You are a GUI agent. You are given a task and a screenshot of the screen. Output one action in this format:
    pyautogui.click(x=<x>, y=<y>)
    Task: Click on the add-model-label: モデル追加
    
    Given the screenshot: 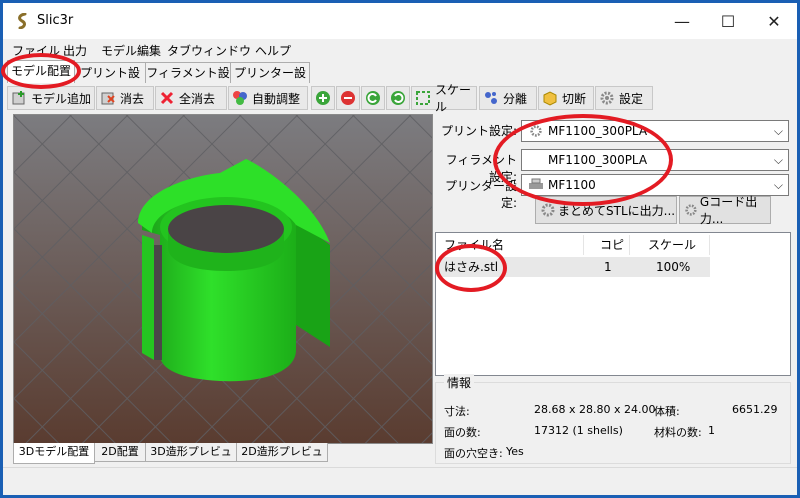 What is the action you would take?
    pyautogui.click(x=61, y=98)
    